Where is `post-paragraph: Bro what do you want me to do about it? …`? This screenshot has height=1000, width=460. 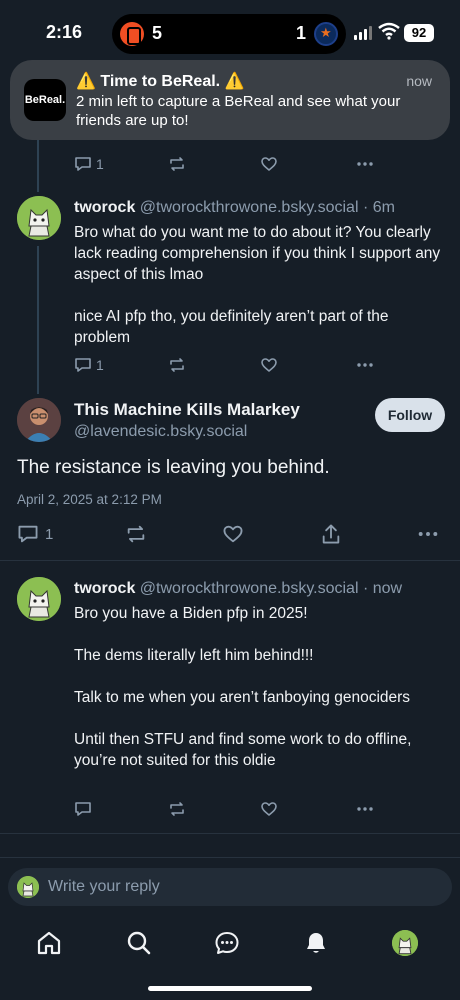
post-paragraph: Bro what do you want me to do about it? … is located at coordinates (257, 253).